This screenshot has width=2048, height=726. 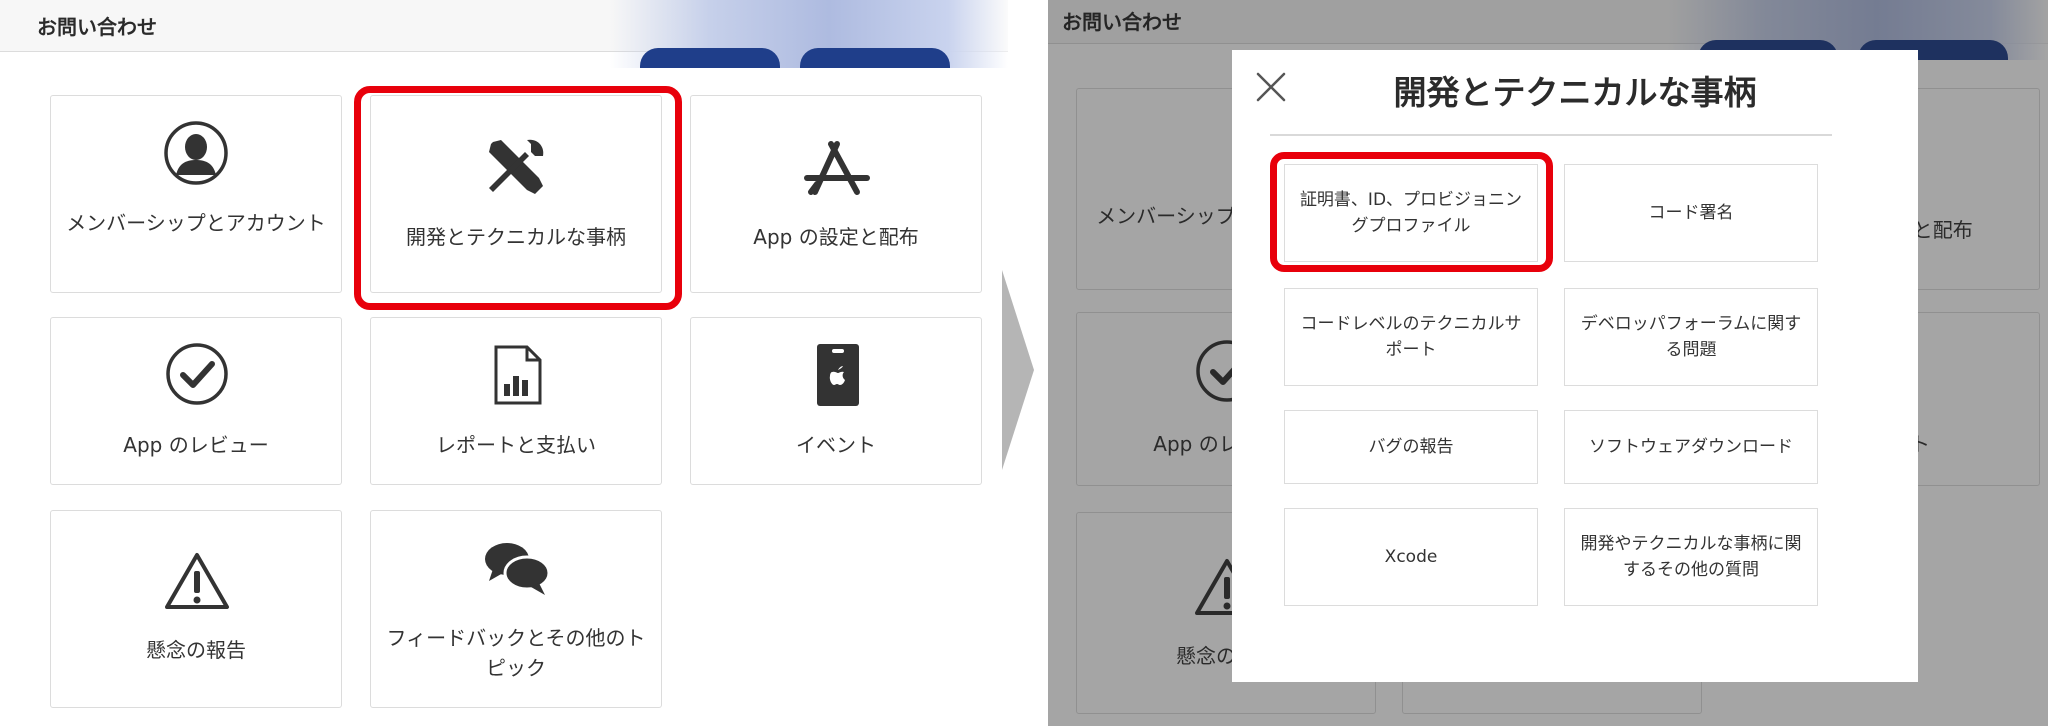 I want to click on card-events: イベント, so click(x=836, y=401).